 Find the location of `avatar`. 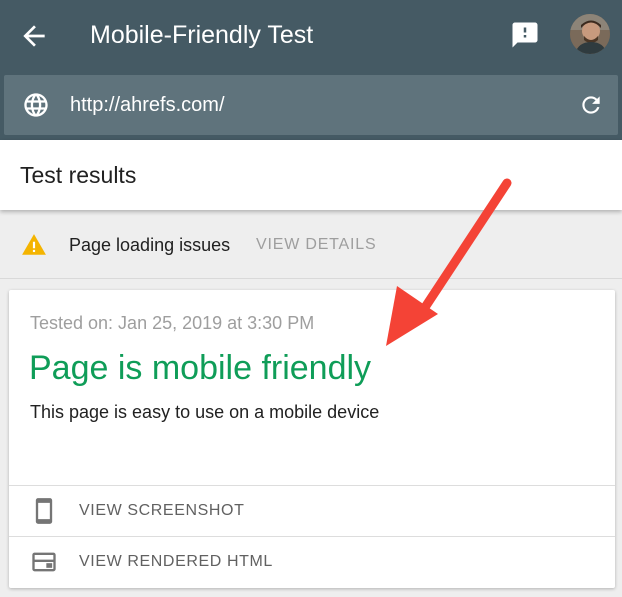

avatar is located at coordinates (590, 34).